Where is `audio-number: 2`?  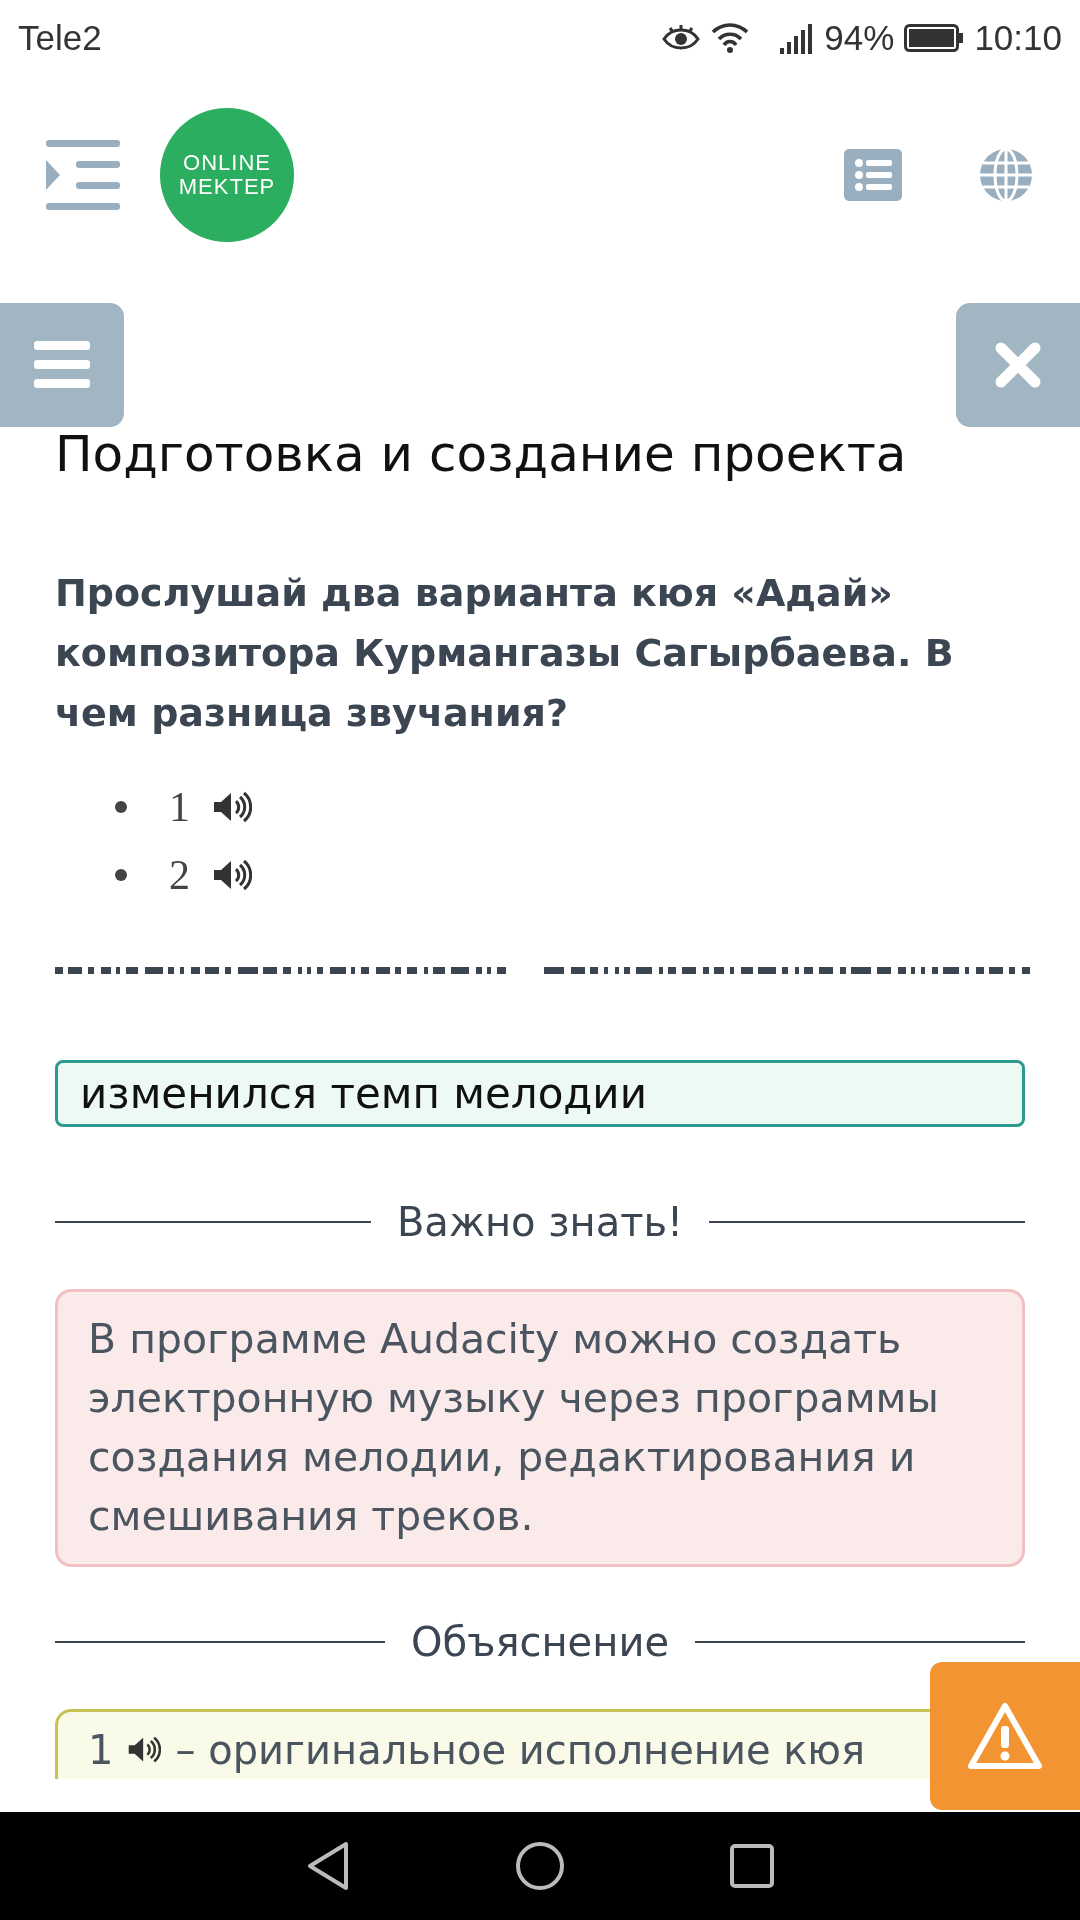 audio-number: 2 is located at coordinates (179, 875).